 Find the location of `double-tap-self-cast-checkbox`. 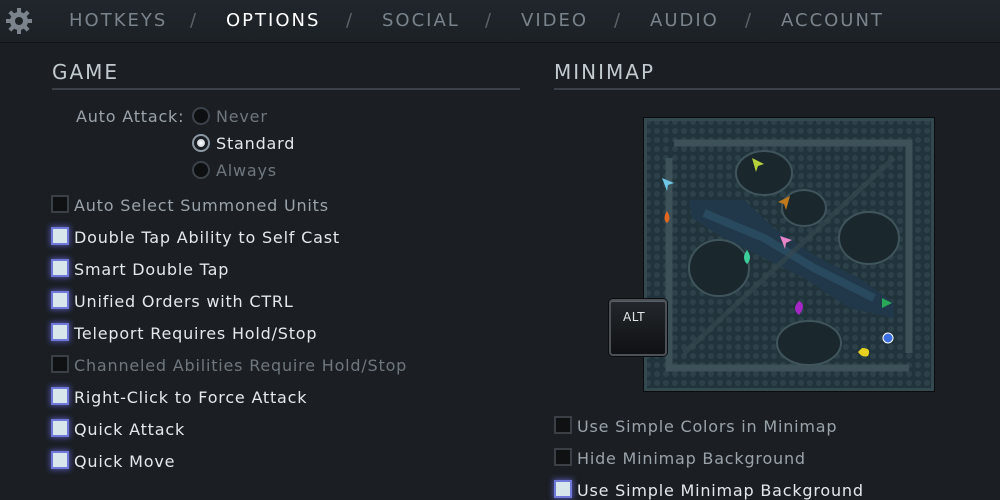

double-tap-self-cast-checkbox is located at coordinates (60, 236).